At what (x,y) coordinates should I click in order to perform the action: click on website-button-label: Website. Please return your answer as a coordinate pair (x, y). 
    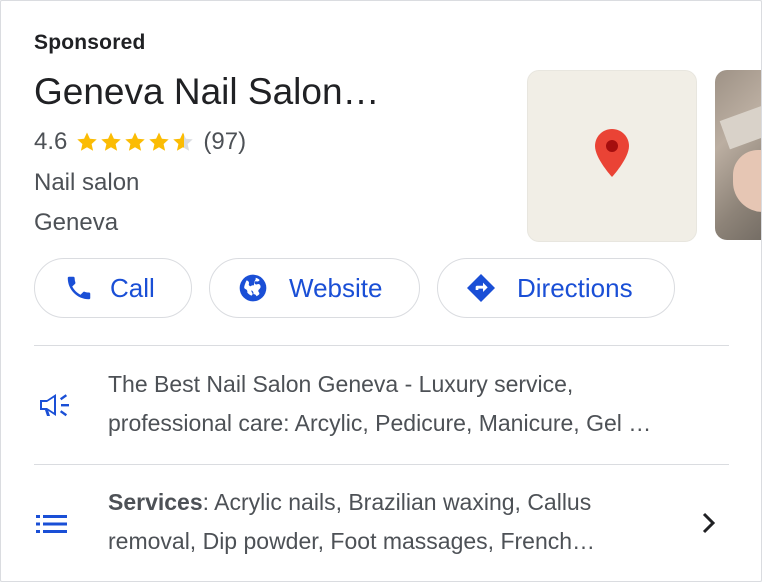
    Looking at the image, I should click on (336, 287).